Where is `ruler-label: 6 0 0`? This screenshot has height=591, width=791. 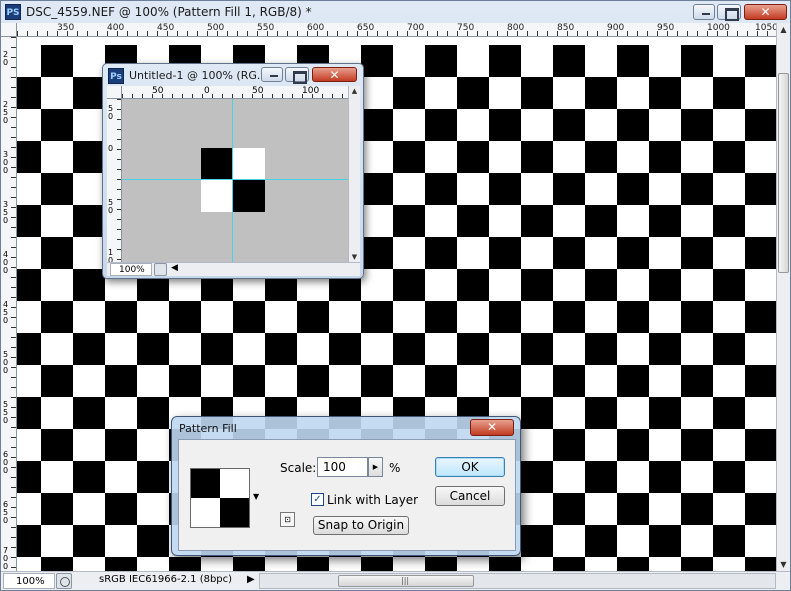
ruler-label: 6 0 0 is located at coordinates (6, 462).